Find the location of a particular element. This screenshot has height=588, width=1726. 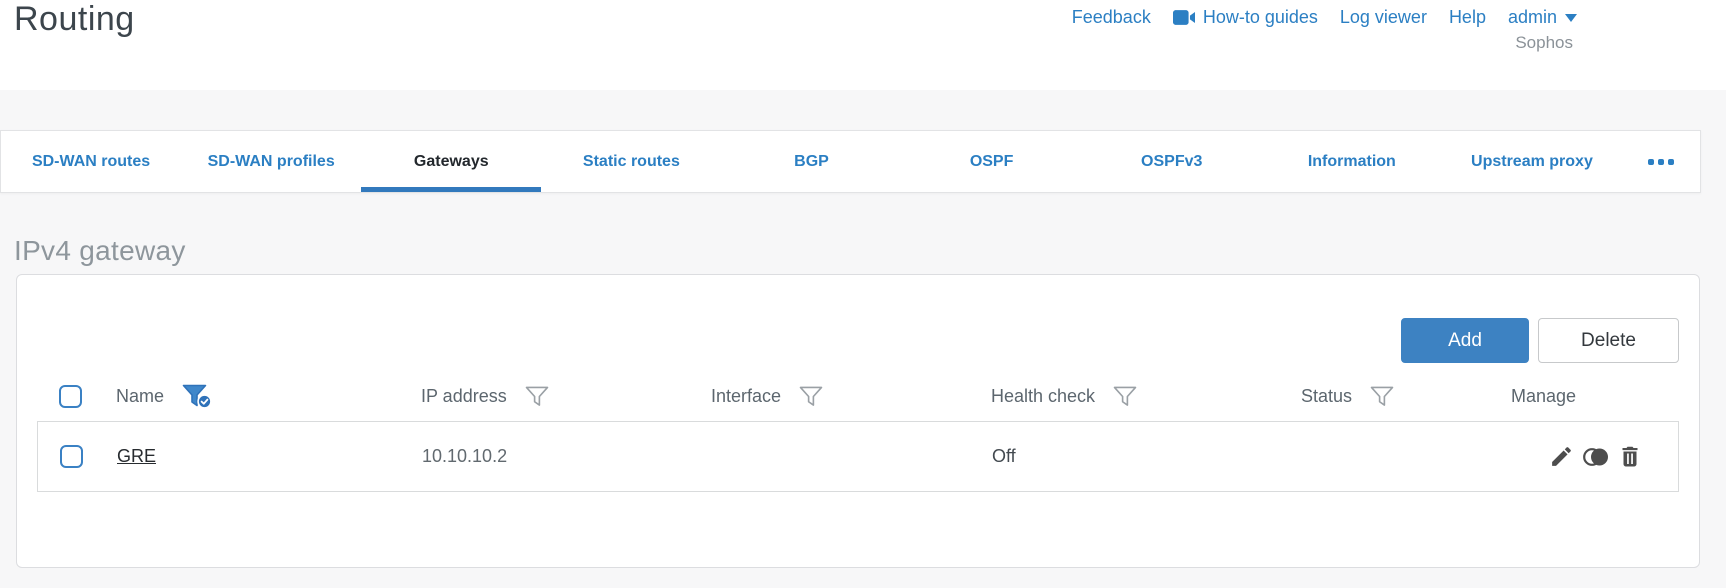

select-all-checkbox is located at coordinates (70, 396).